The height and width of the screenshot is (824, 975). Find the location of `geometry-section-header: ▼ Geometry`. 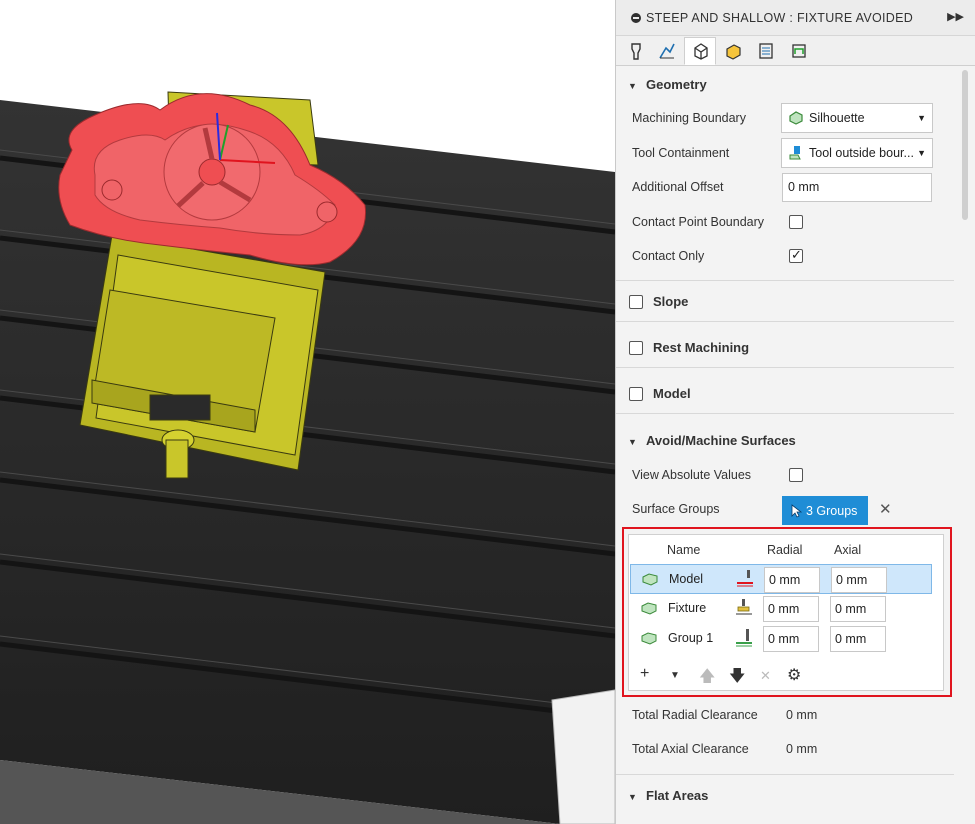

geometry-section-header: ▼ Geometry is located at coordinates (785, 83).